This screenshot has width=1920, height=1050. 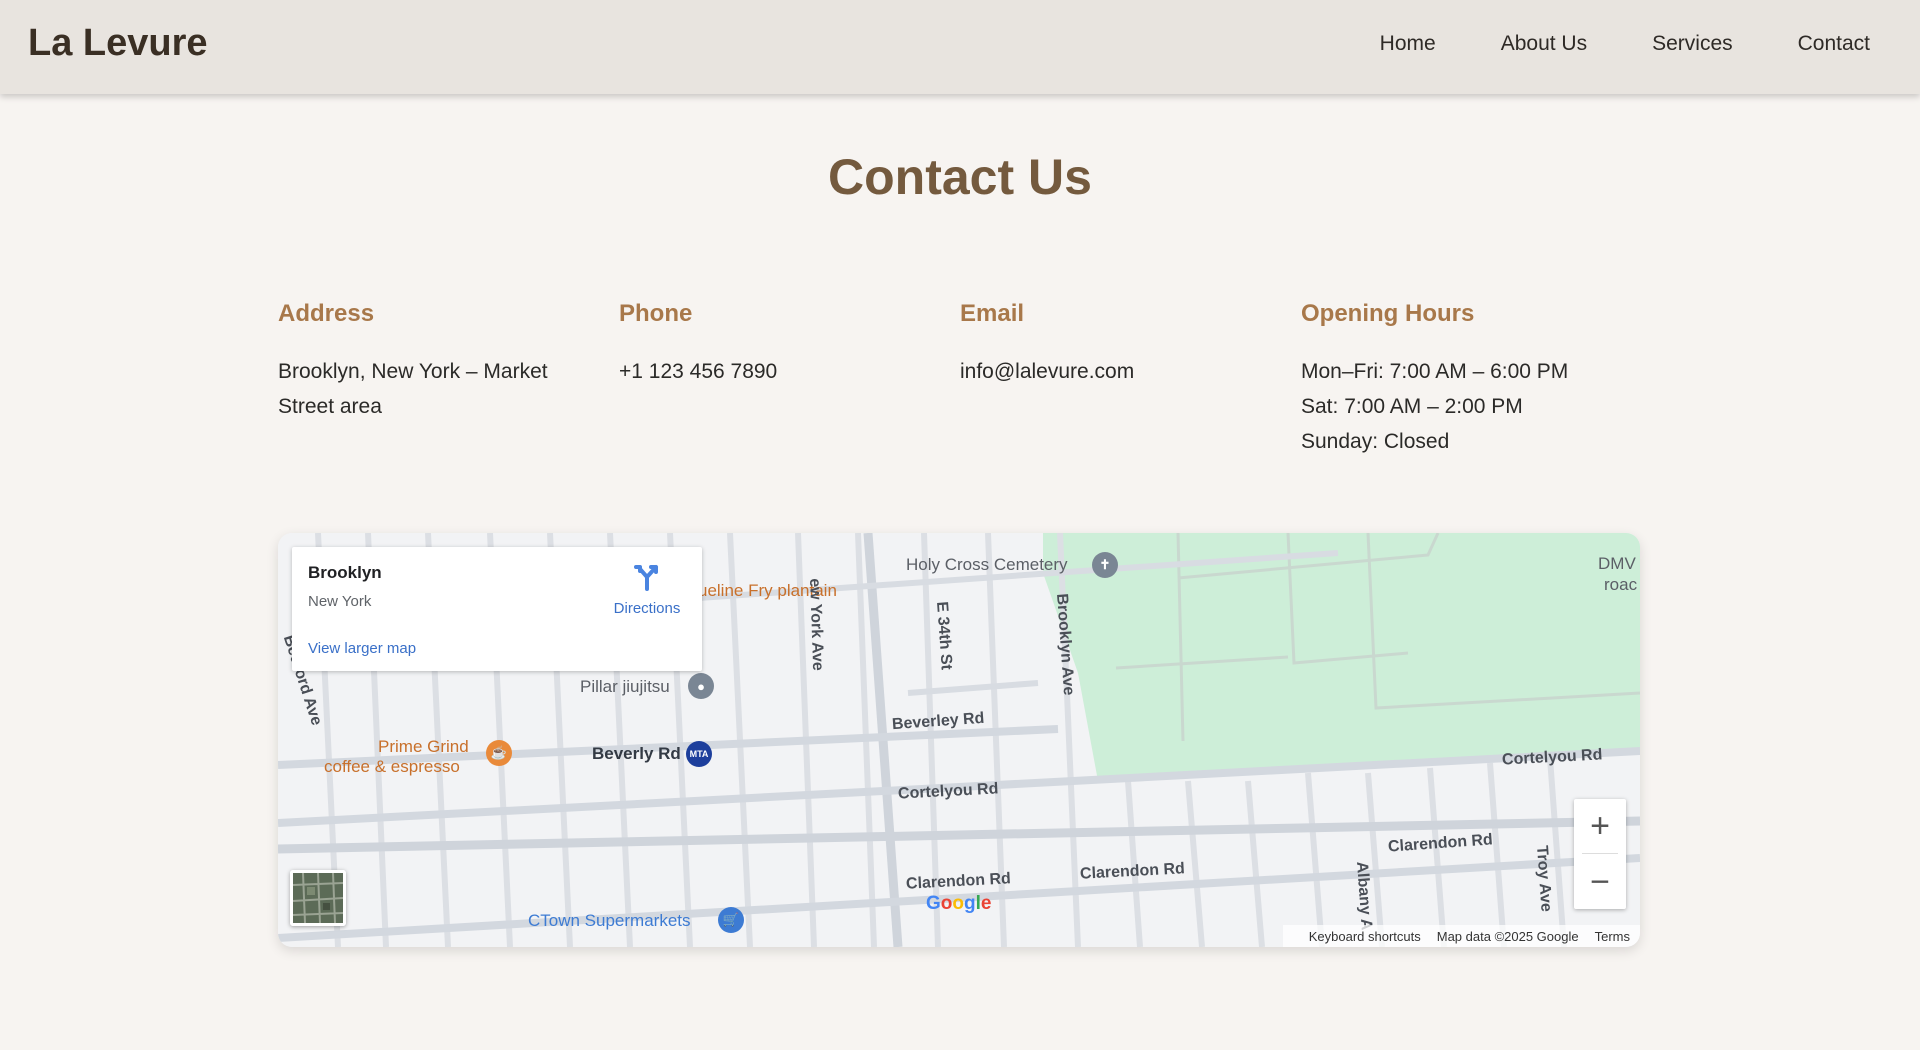 I want to click on label-prime-grind-sub: coffee & espresso, so click(x=392, y=767).